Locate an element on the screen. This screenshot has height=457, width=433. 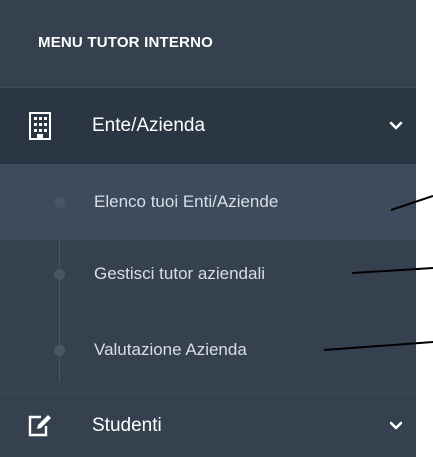
submenu-item-label: Valutazione Azienda is located at coordinates (170, 349).